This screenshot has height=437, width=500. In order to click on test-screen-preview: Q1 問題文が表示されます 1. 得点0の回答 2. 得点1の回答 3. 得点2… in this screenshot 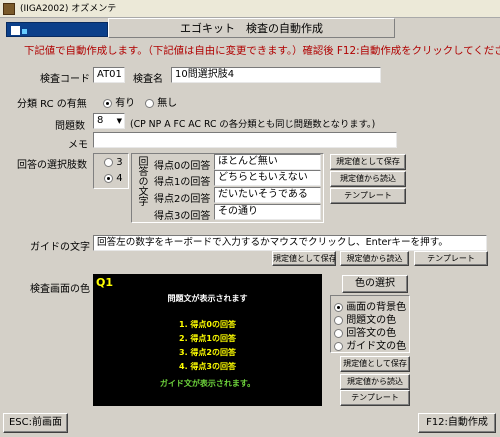, I will do `click(207, 340)`.